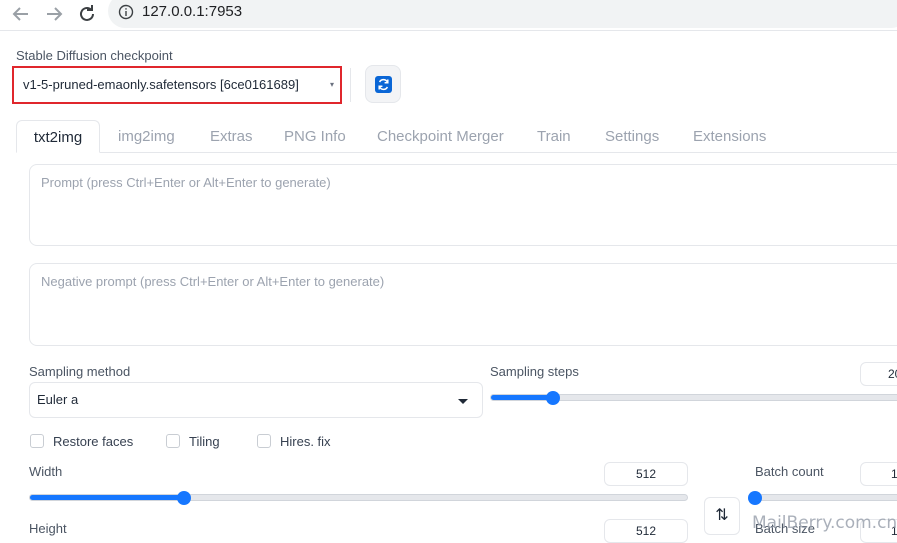 The image size is (897, 543). What do you see at coordinates (204, 441) in the screenshot?
I see `tiling-label: Tiling` at bounding box center [204, 441].